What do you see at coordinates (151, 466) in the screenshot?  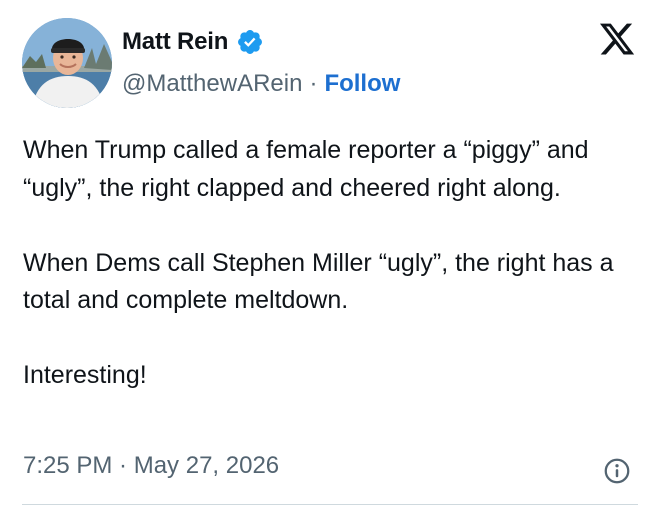 I see `tweet-timestamp: 7:25 PM · May 27, 2026` at bounding box center [151, 466].